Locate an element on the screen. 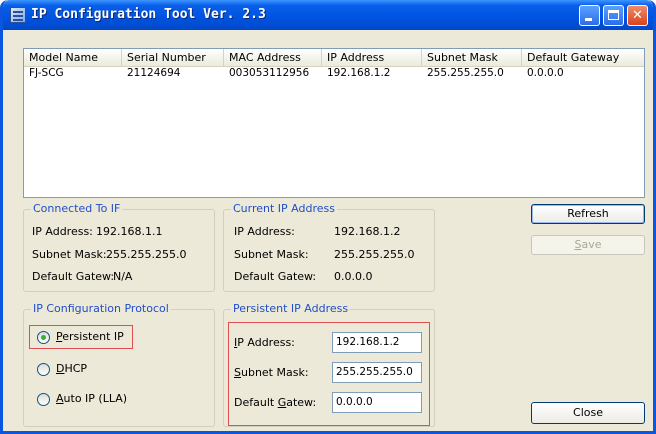 This screenshot has height=434, width=656. persistent-ip-field-label: IP Address: is located at coordinates (264, 342).